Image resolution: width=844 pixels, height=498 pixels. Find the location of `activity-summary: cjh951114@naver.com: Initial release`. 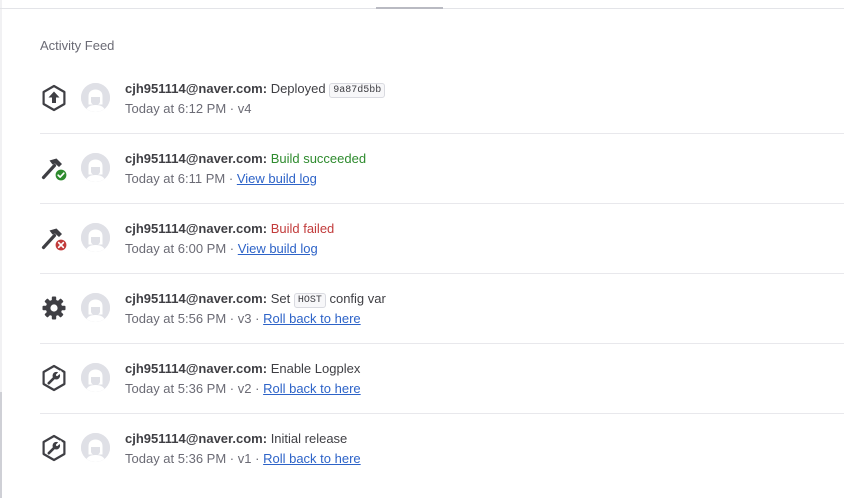

activity-summary: cjh951114@naver.com: Initial release is located at coordinates (236, 439).